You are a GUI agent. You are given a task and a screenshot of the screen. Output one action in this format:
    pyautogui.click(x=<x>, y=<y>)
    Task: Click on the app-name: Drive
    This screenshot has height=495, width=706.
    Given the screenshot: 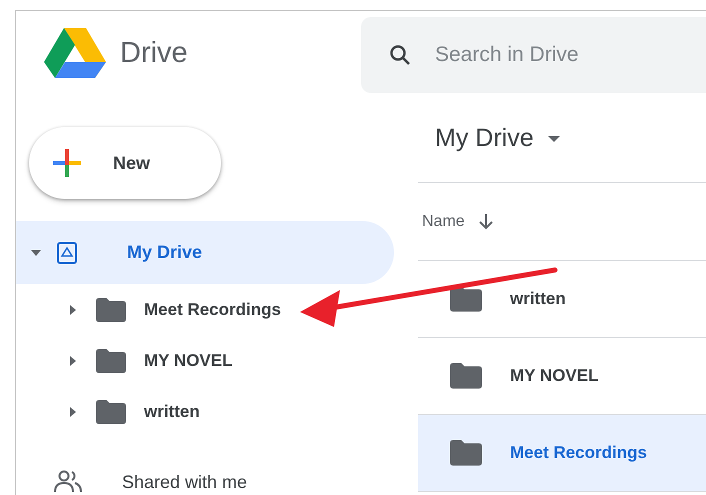 What is the action you would take?
    pyautogui.click(x=154, y=53)
    